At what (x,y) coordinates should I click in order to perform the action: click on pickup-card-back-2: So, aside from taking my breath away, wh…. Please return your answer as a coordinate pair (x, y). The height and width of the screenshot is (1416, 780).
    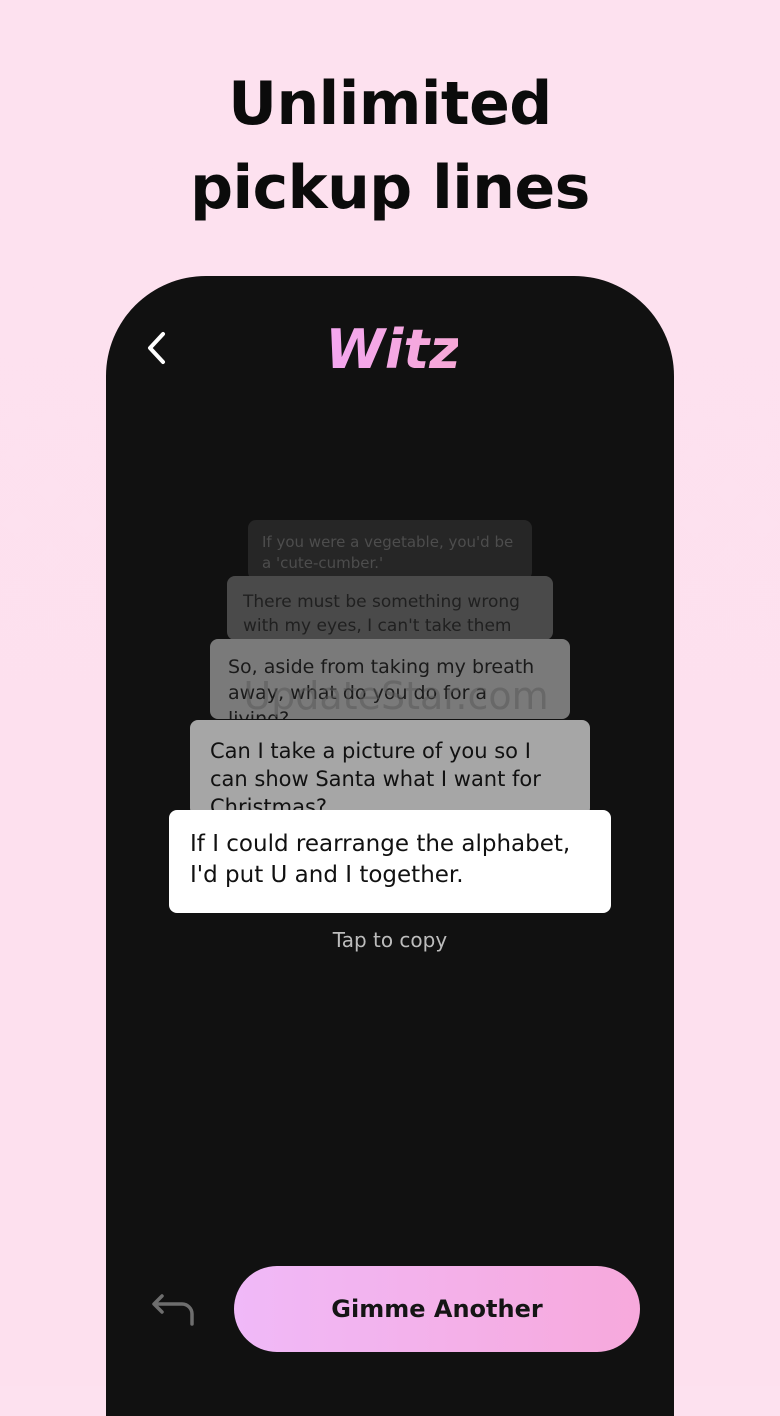
    Looking at the image, I should click on (390, 679).